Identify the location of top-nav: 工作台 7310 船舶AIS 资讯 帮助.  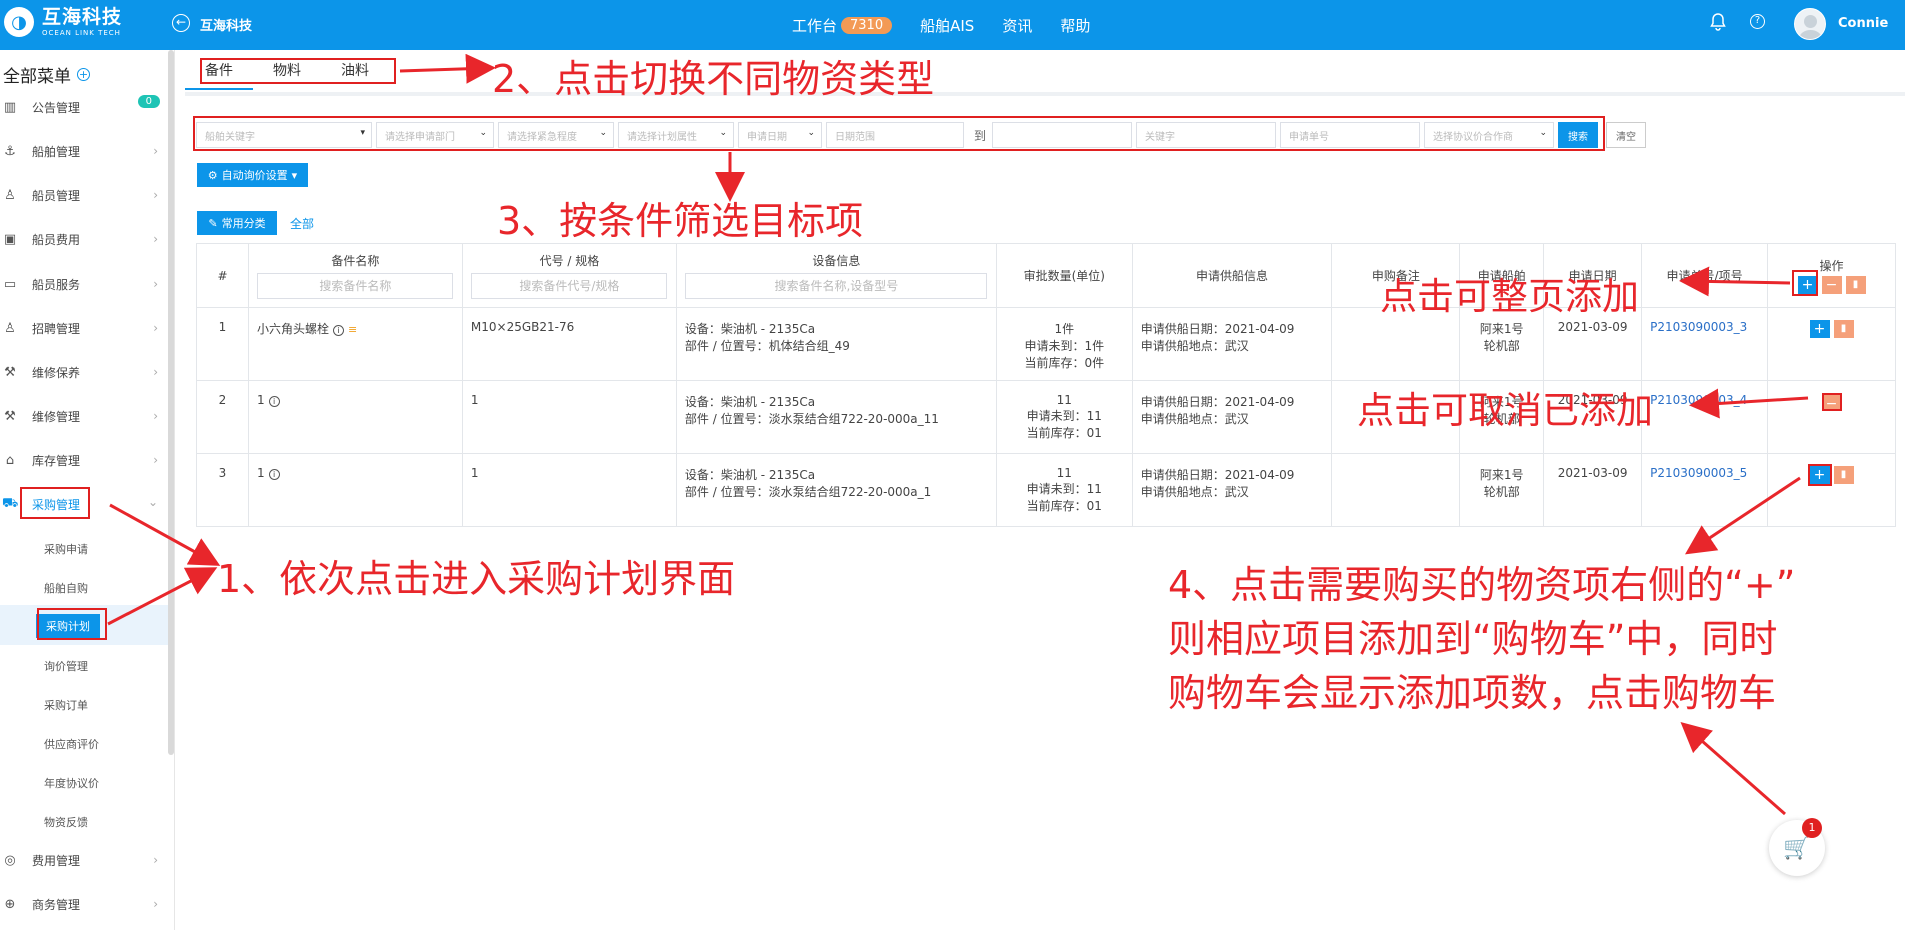
(955, 25).